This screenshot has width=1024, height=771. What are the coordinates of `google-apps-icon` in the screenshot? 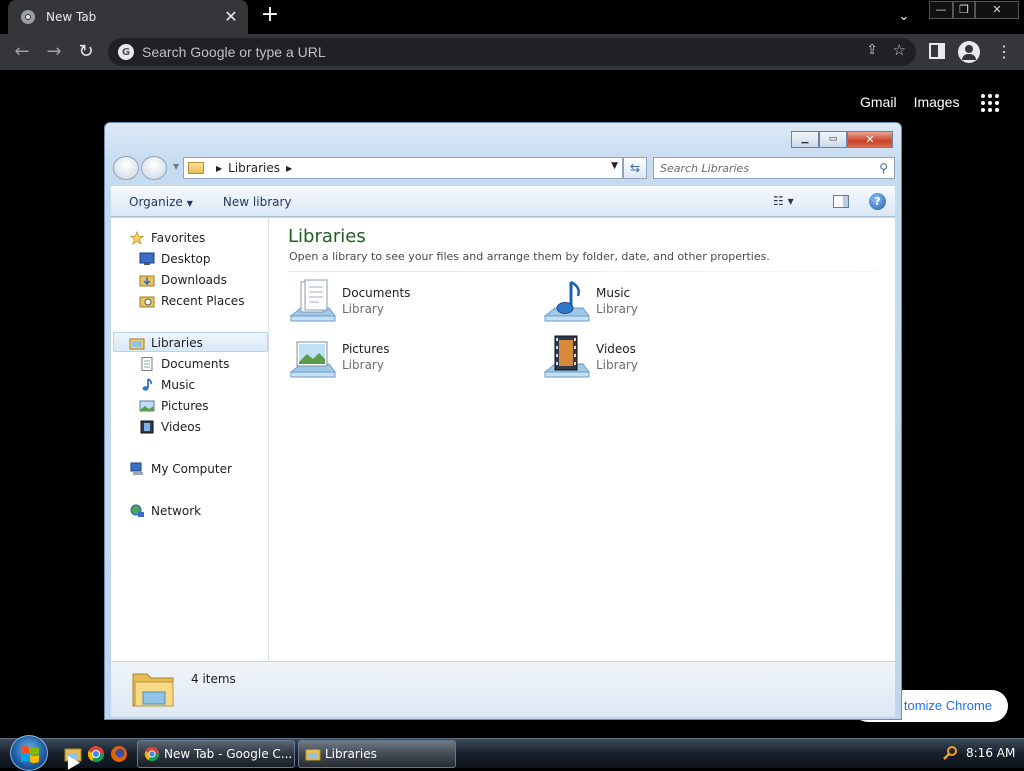 It's located at (990, 103).